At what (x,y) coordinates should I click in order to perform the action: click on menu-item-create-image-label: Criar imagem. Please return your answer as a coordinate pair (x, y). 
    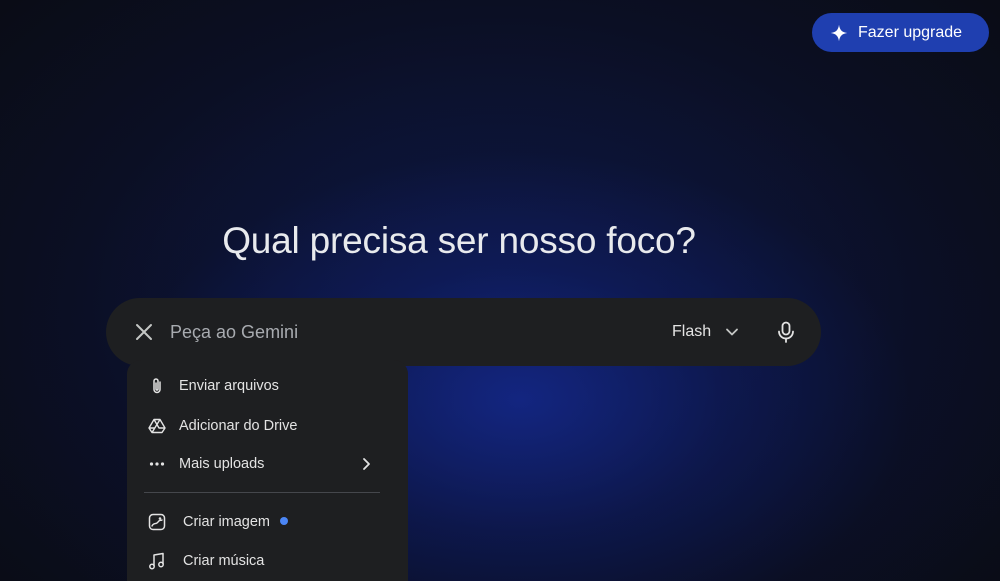
    Looking at the image, I should click on (236, 522).